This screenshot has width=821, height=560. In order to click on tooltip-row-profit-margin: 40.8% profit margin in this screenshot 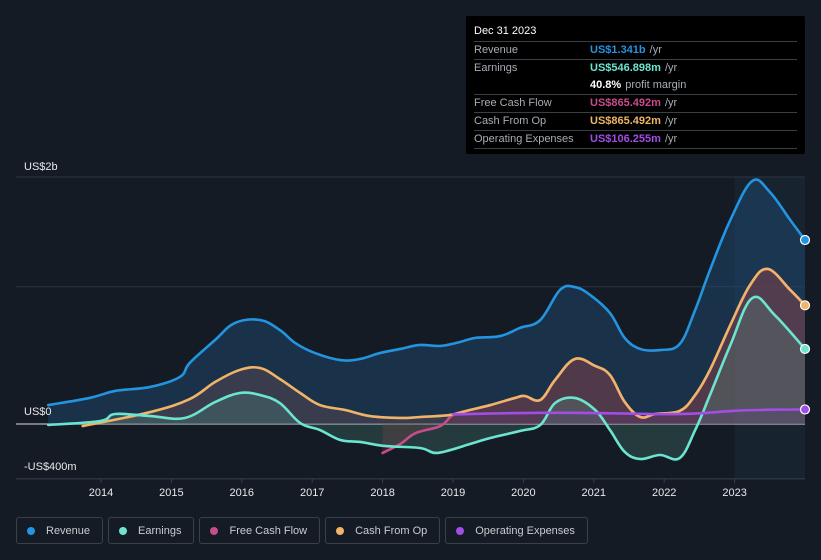, I will do `click(635, 86)`.